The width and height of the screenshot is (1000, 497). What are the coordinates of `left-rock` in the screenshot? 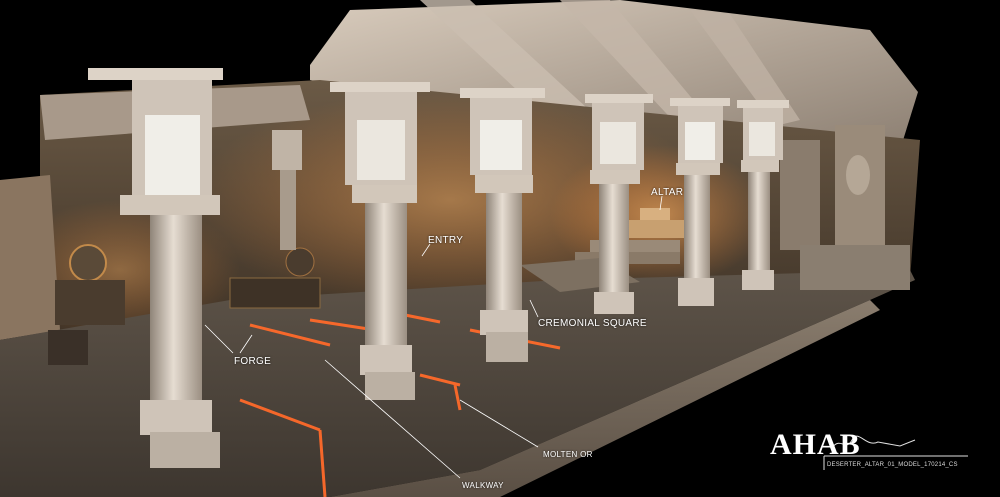 It's located at (30, 257).